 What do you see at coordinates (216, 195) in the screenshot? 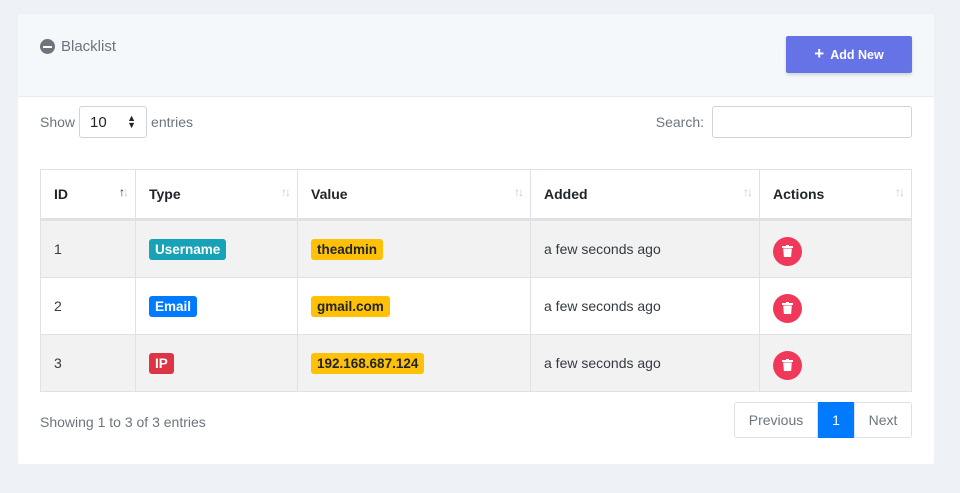
I see `column-header-type: Type ↑↓` at bounding box center [216, 195].